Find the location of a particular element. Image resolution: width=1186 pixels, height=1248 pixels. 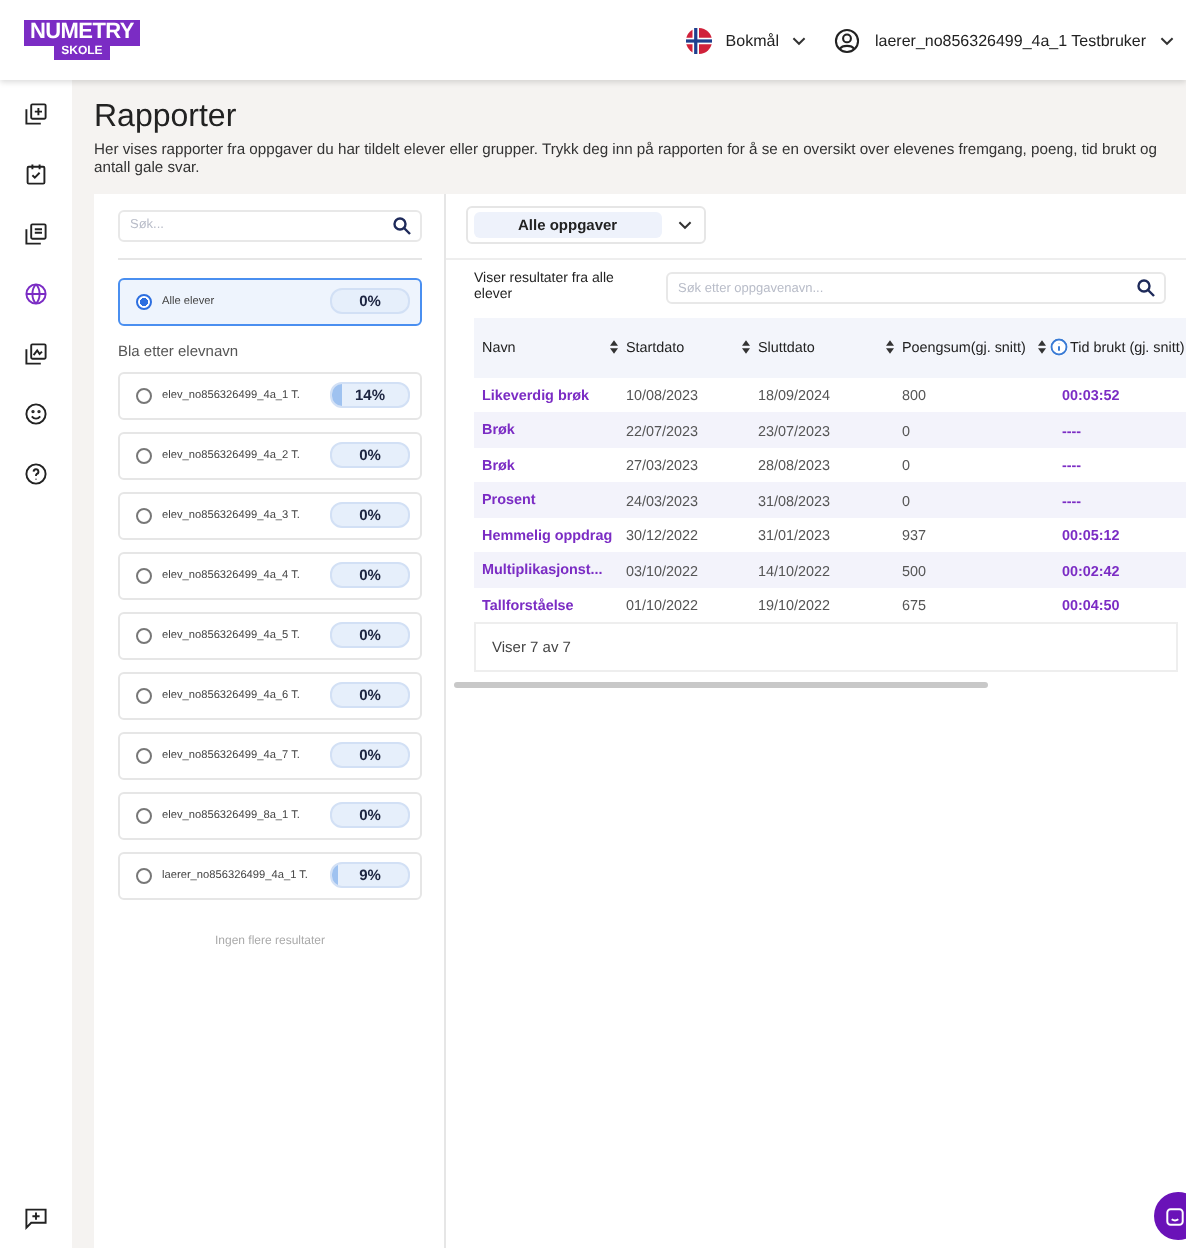

scrollbar is located at coordinates (721, 685).